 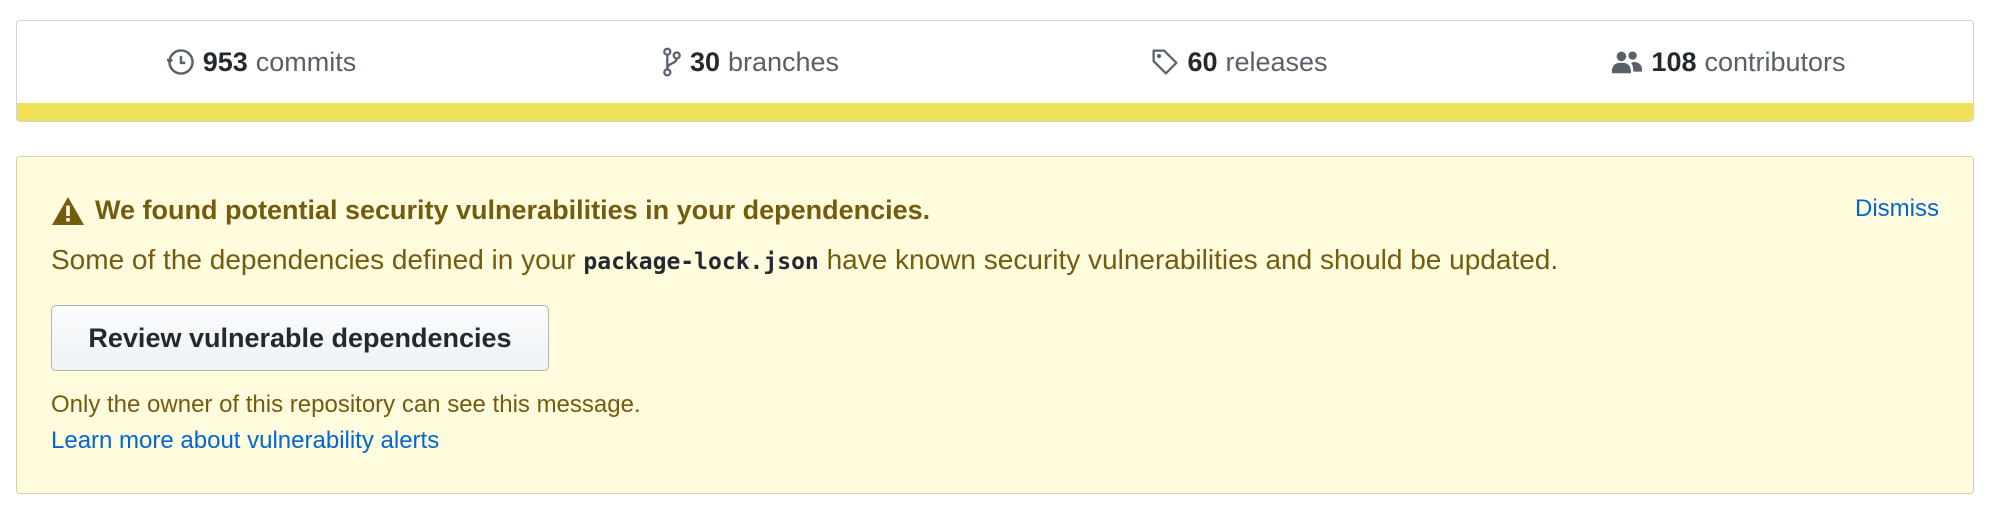 What do you see at coordinates (245, 441) in the screenshot?
I see `learn-more-link: Learn more about vulnerability alerts` at bounding box center [245, 441].